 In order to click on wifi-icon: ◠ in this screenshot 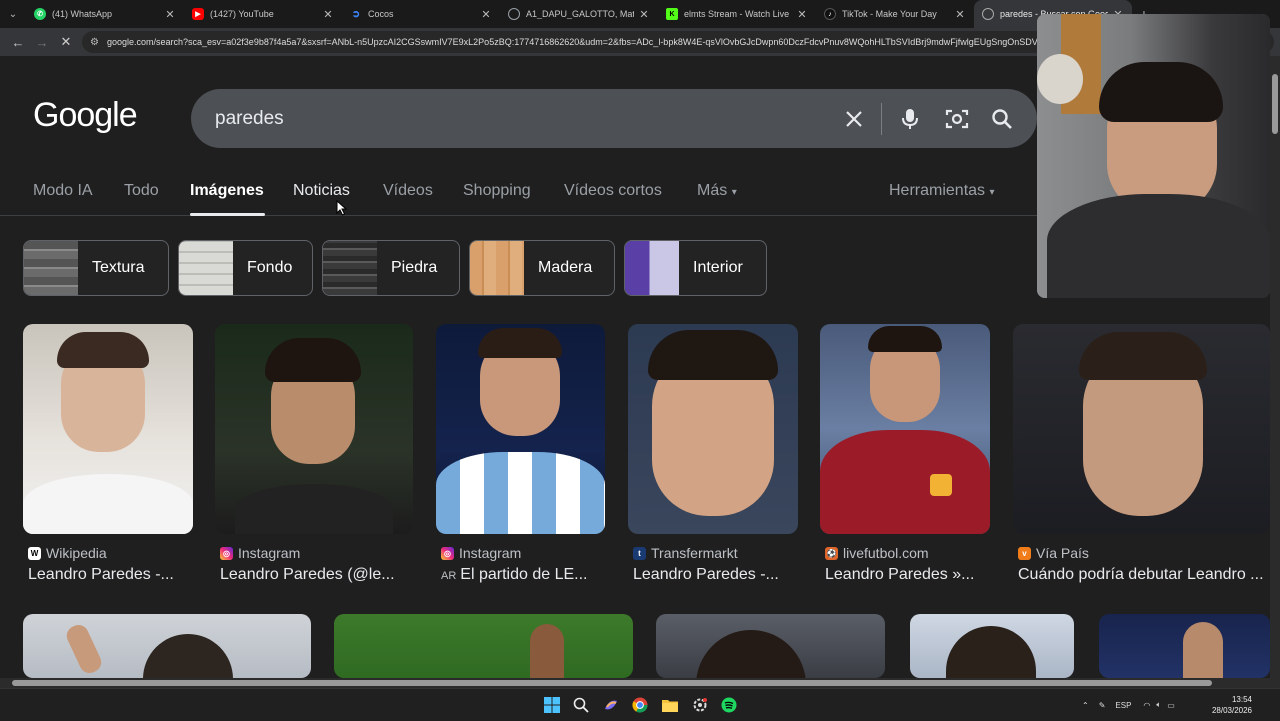, I will do `click(1146, 705)`.